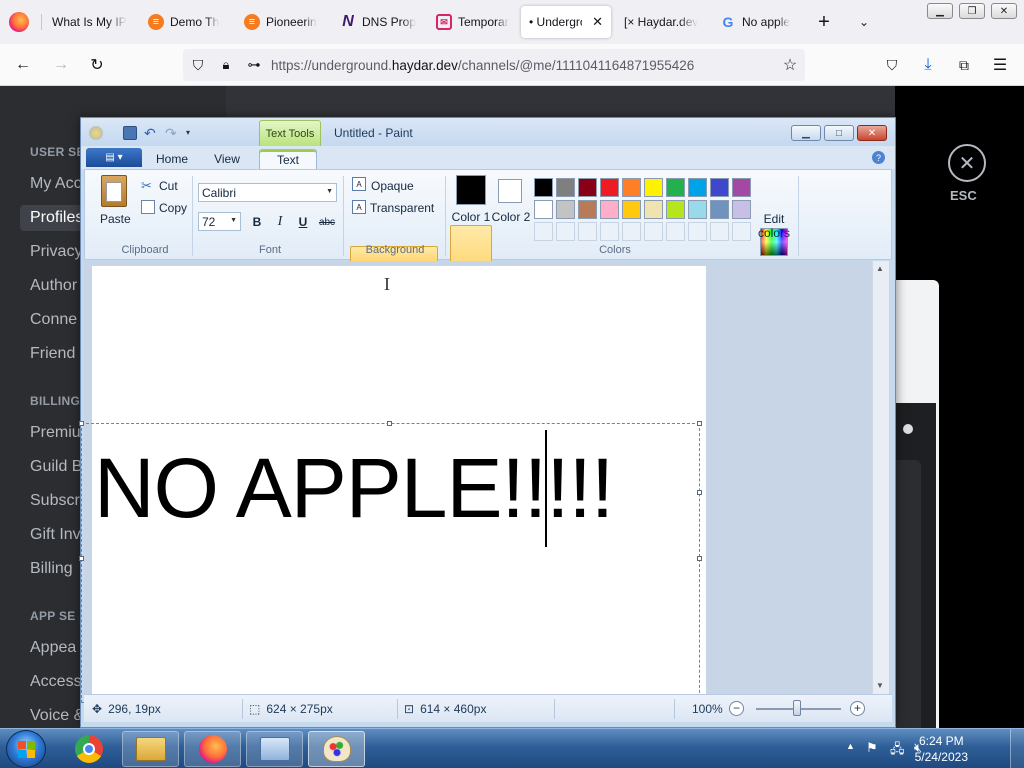 The width and height of the screenshot is (1024, 768). I want to click on bold-button: B, so click(257, 222).